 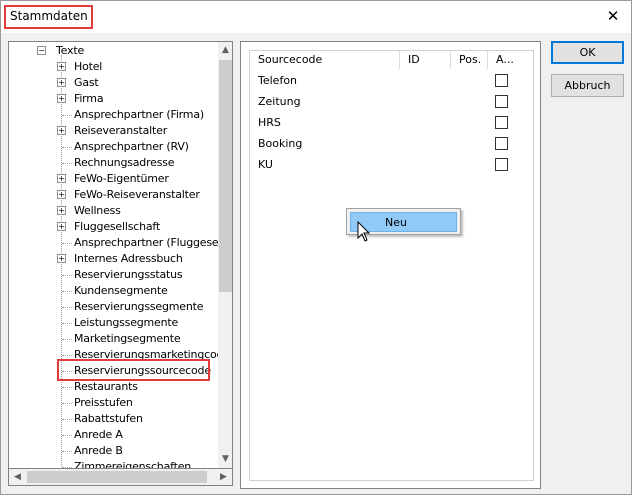 What do you see at coordinates (469, 60) in the screenshot?
I see `column-header-pos: Pos.` at bounding box center [469, 60].